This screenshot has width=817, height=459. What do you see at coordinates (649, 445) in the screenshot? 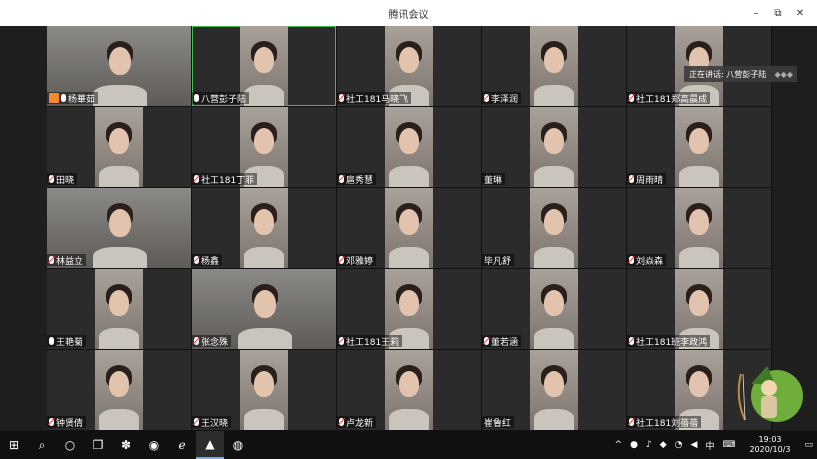
I see `notification-bell-icon: ♪` at bounding box center [649, 445].